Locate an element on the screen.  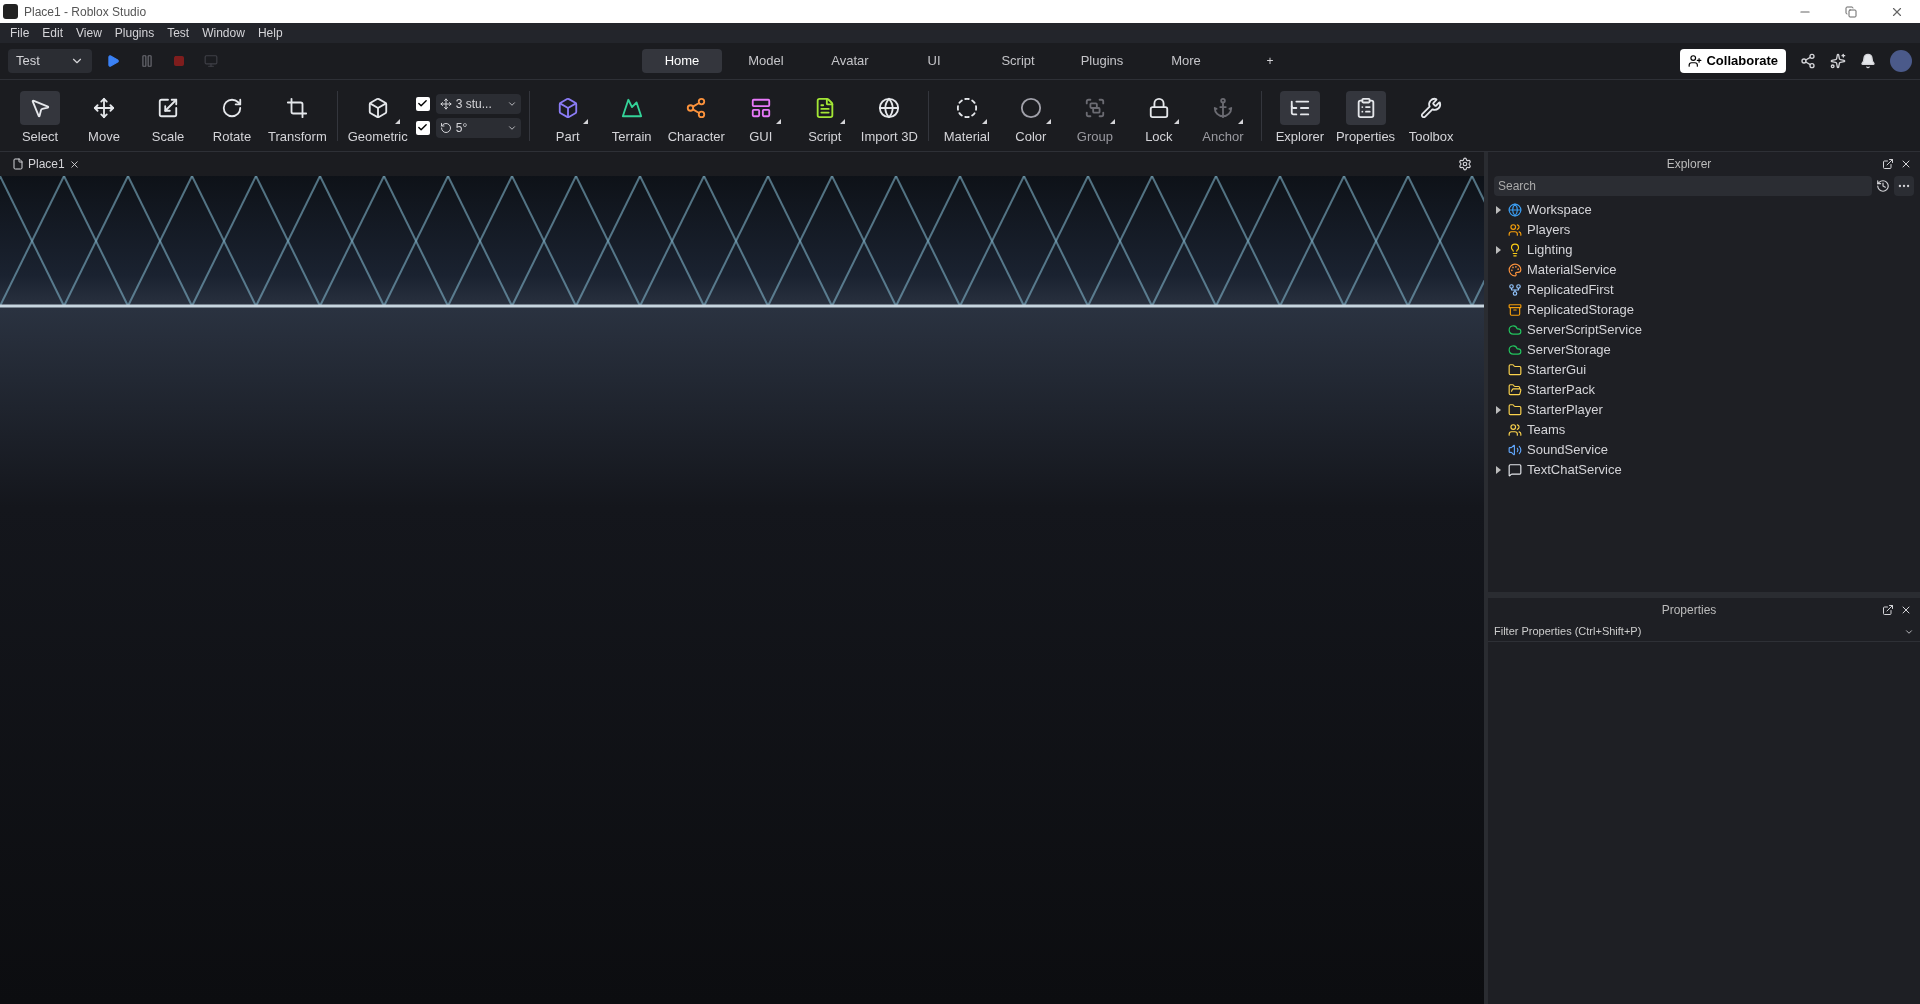
ribbon-tool: Toolbox is located at coordinates (1431, 115).